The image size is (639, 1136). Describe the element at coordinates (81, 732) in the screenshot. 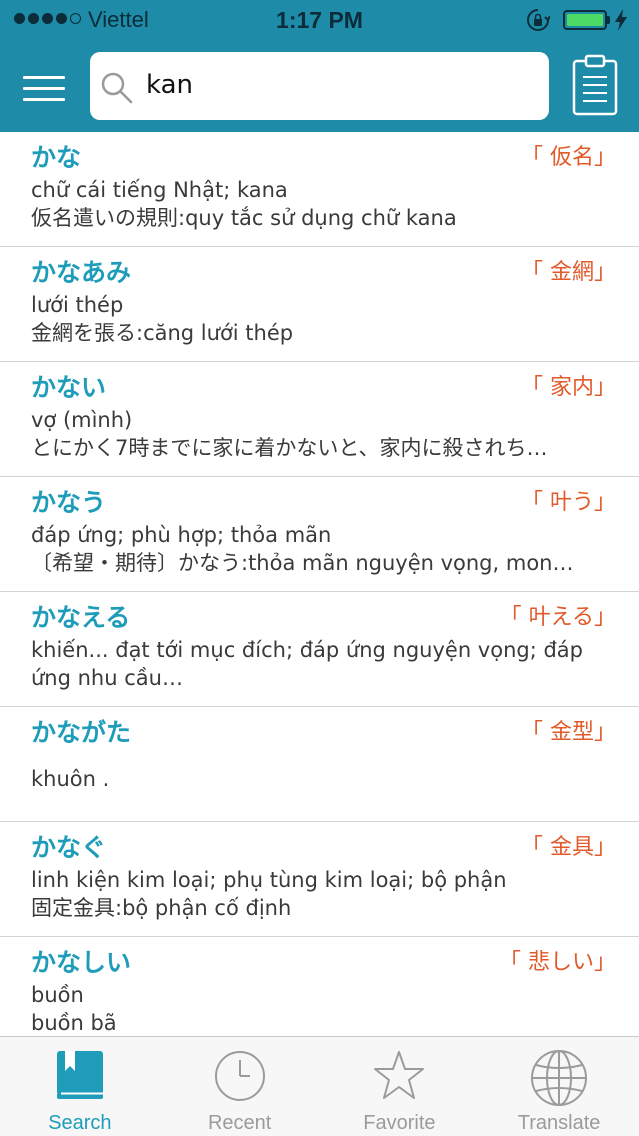

I see `entry-word: かながた` at that location.